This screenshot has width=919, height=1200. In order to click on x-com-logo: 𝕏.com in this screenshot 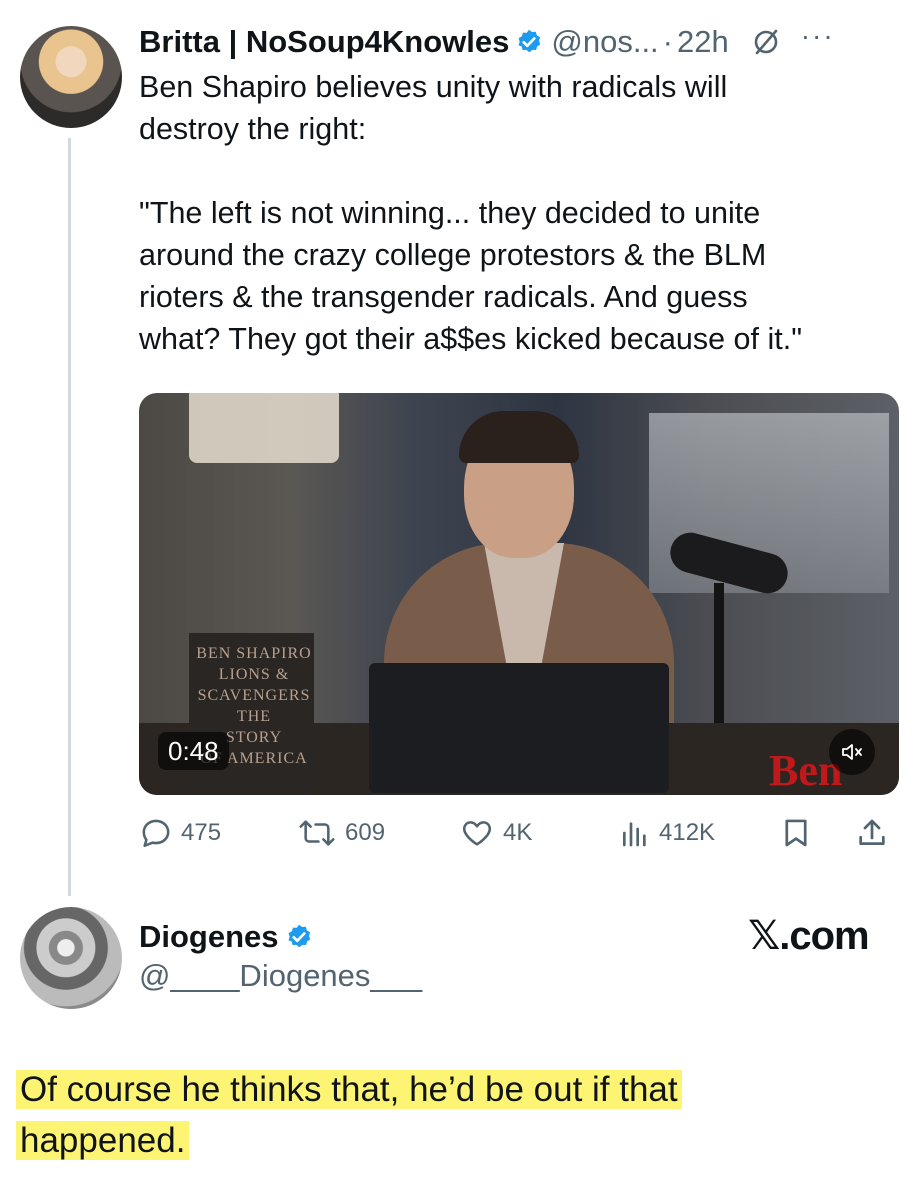, I will do `click(809, 936)`.